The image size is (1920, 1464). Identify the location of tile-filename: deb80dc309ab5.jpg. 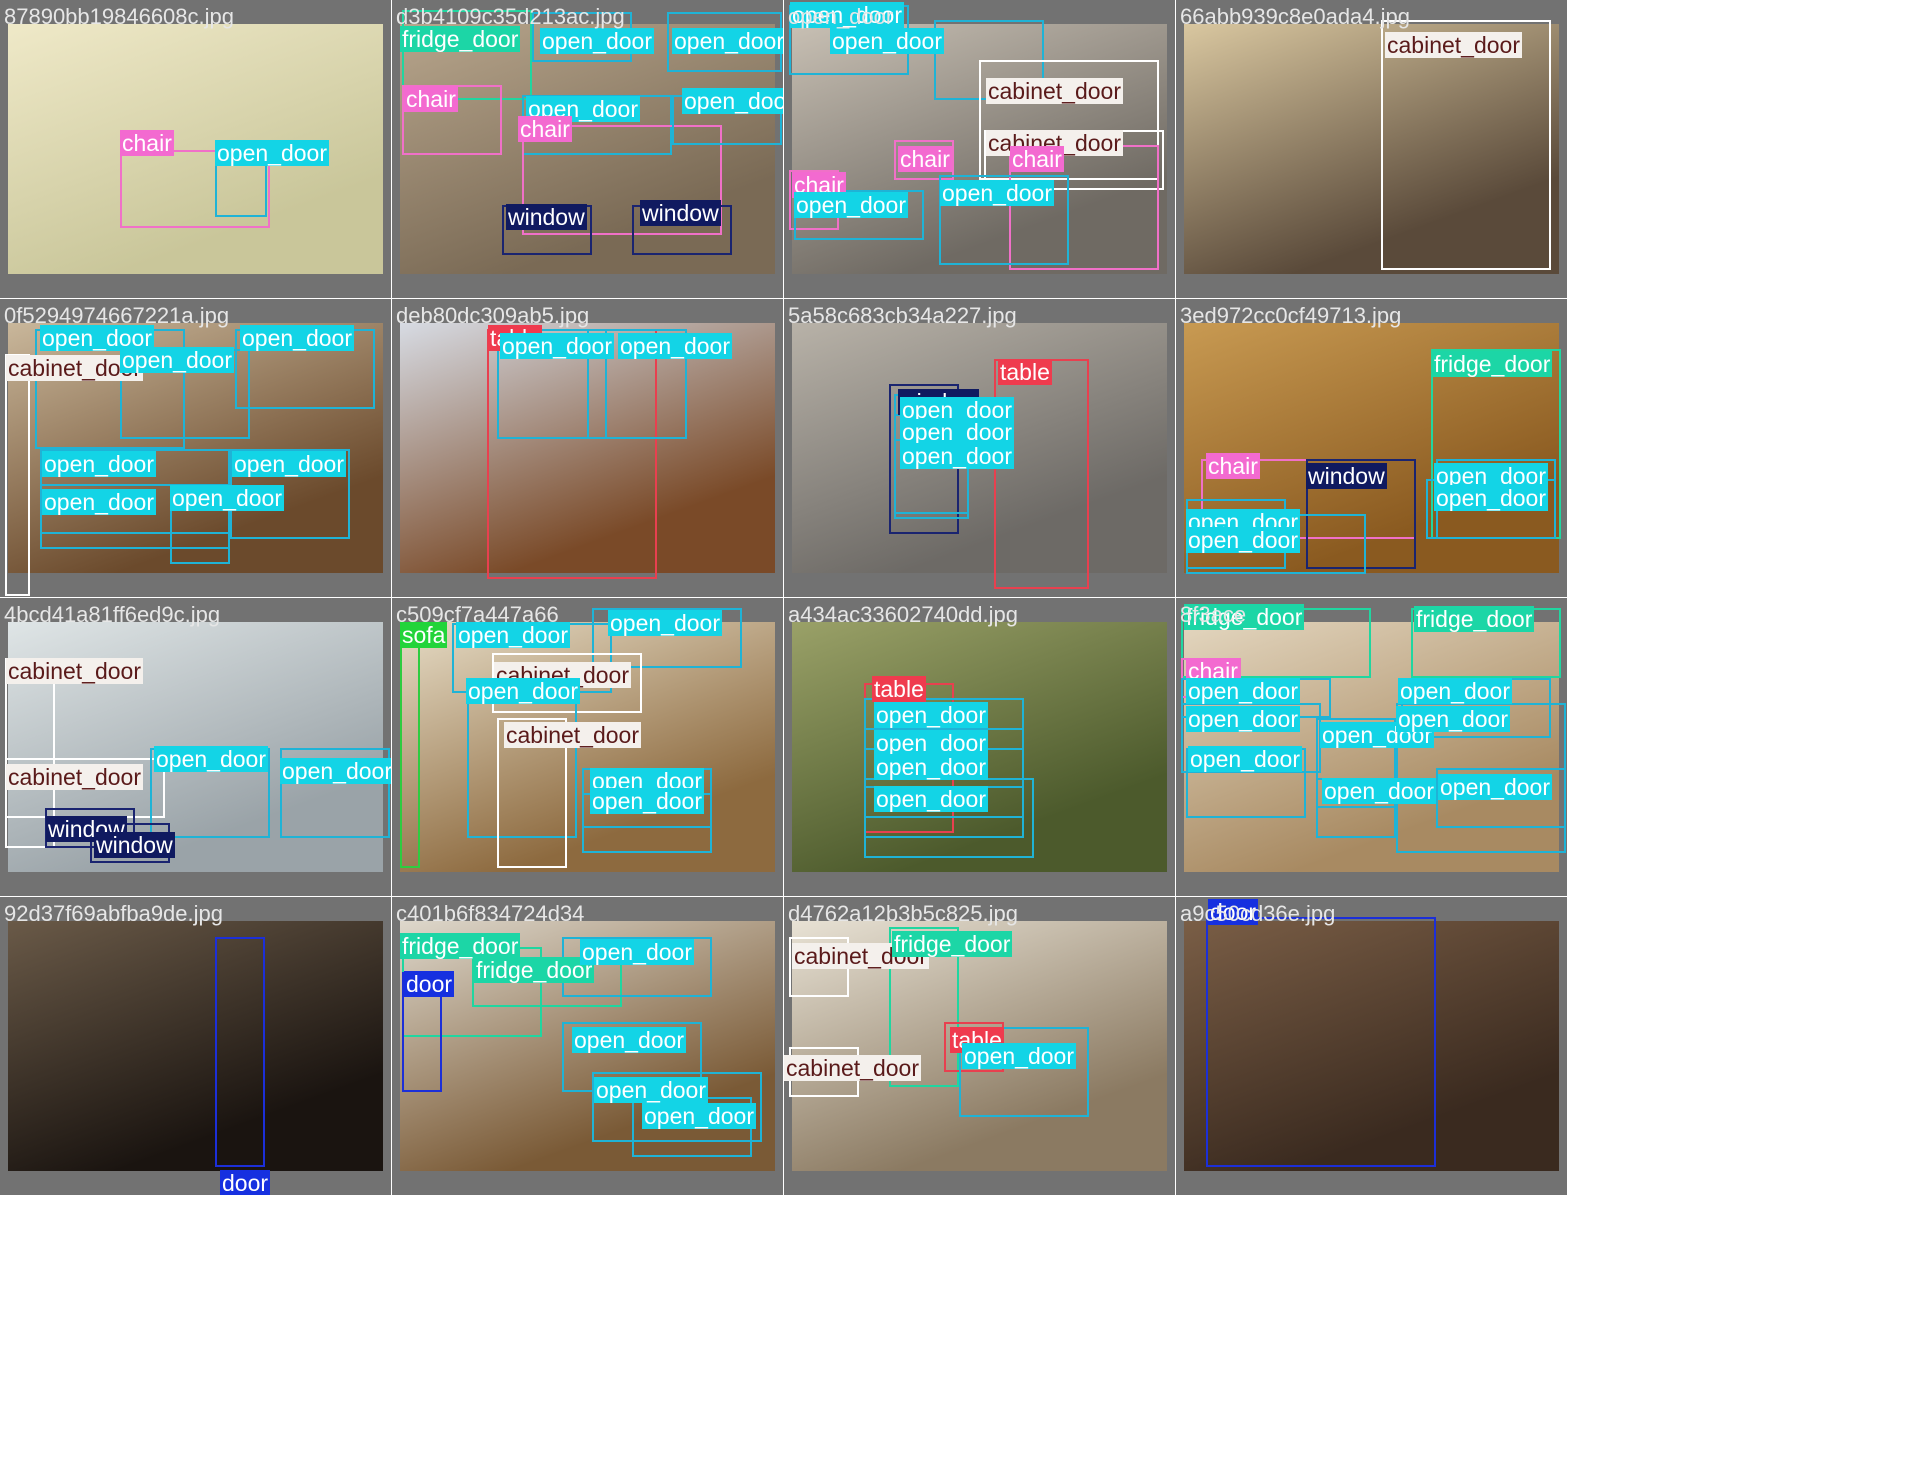
(493, 315).